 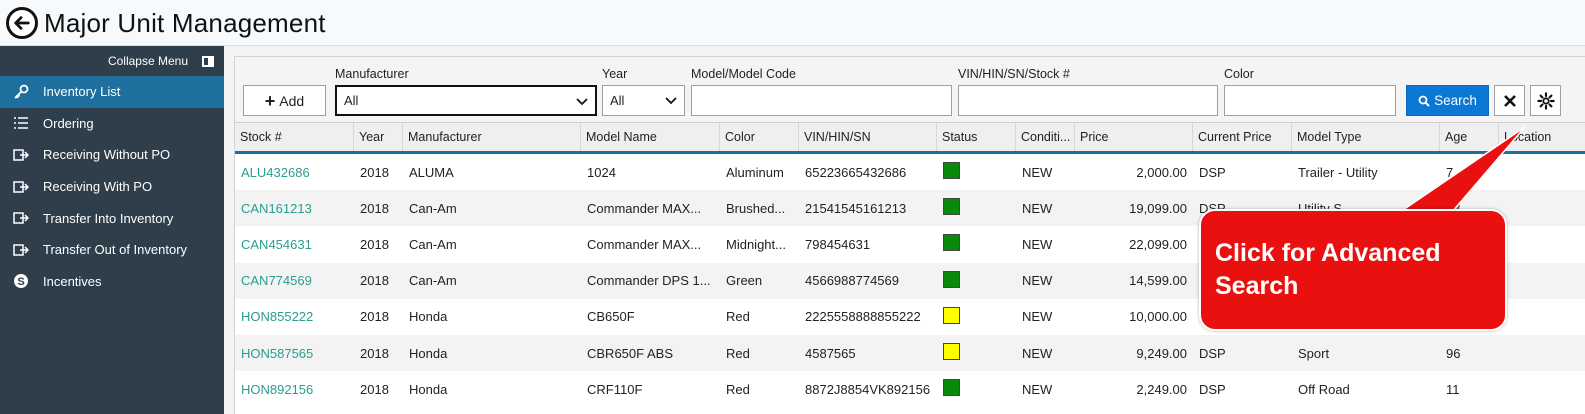 What do you see at coordinates (68, 123) in the screenshot?
I see `sidebar-item-label: Ordering` at bounding box center [68, 123].